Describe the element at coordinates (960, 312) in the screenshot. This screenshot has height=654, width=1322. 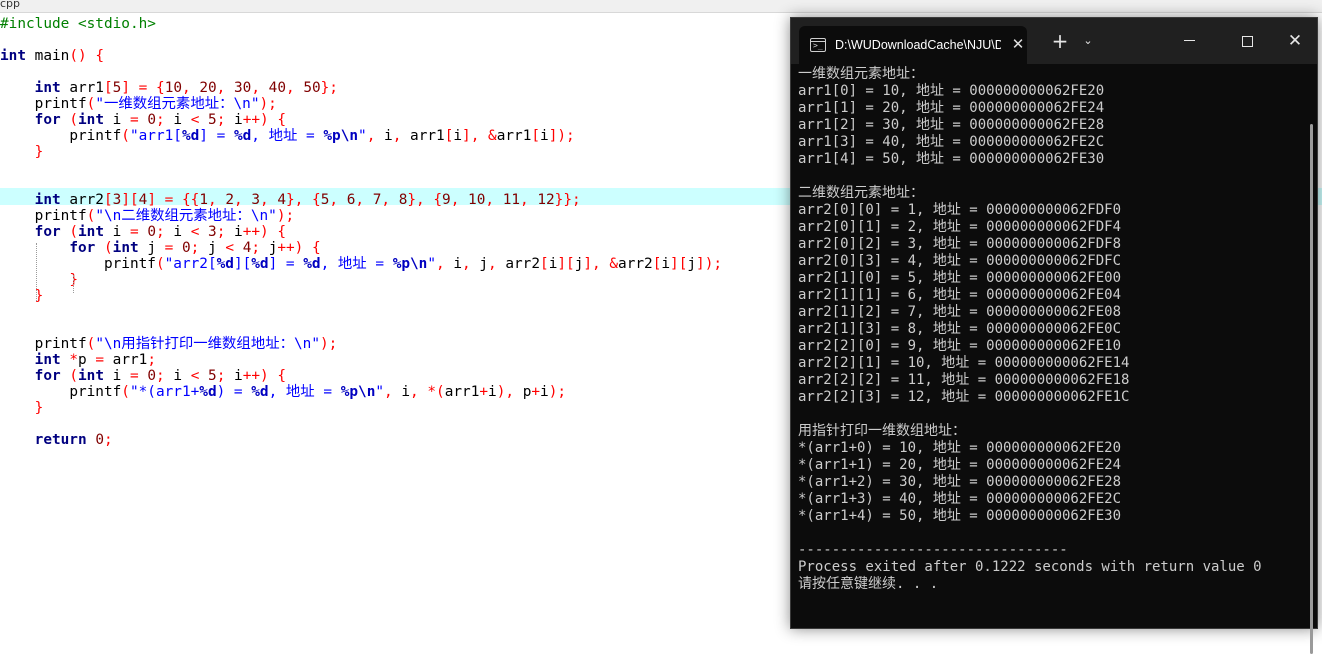
I see `terminal-line: arr2[1][2] = 7, 地址 = 000000000062FE08` at that location.